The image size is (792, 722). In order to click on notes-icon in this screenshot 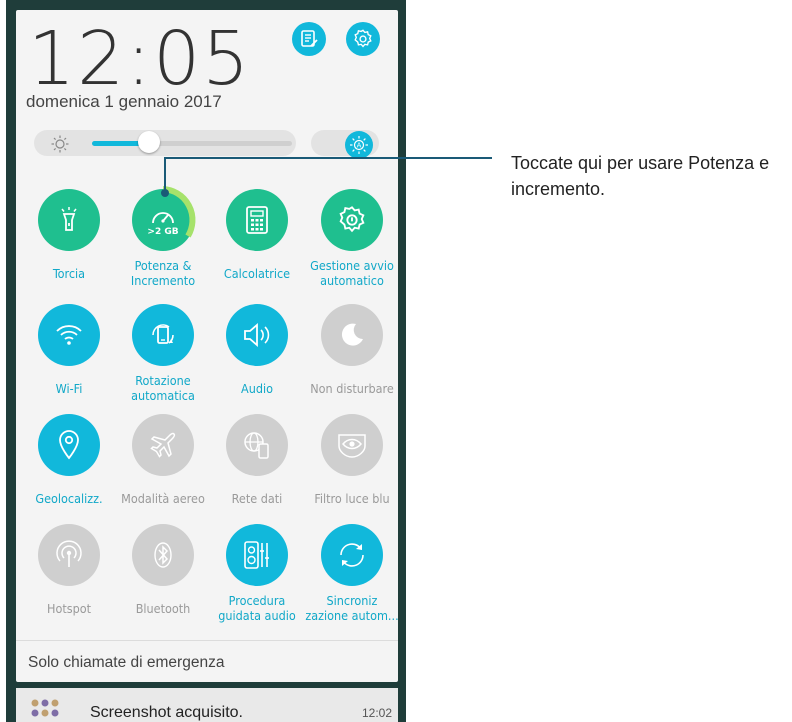, I will do `click(309, 38)`.